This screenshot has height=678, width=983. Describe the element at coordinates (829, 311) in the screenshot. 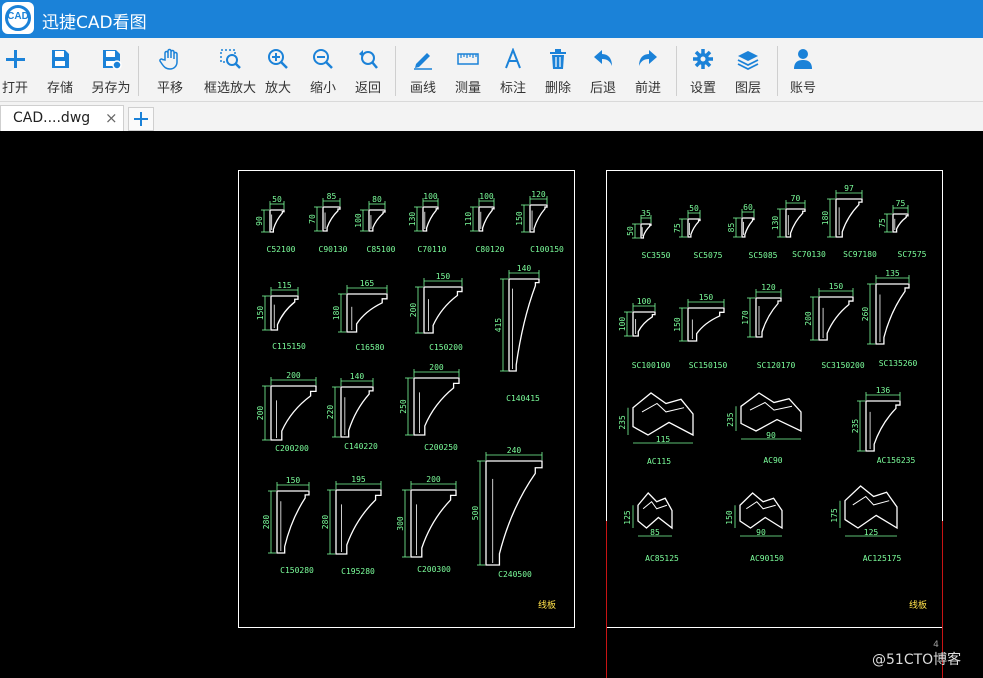

I see `cornice-profile: 150 200` at that location.